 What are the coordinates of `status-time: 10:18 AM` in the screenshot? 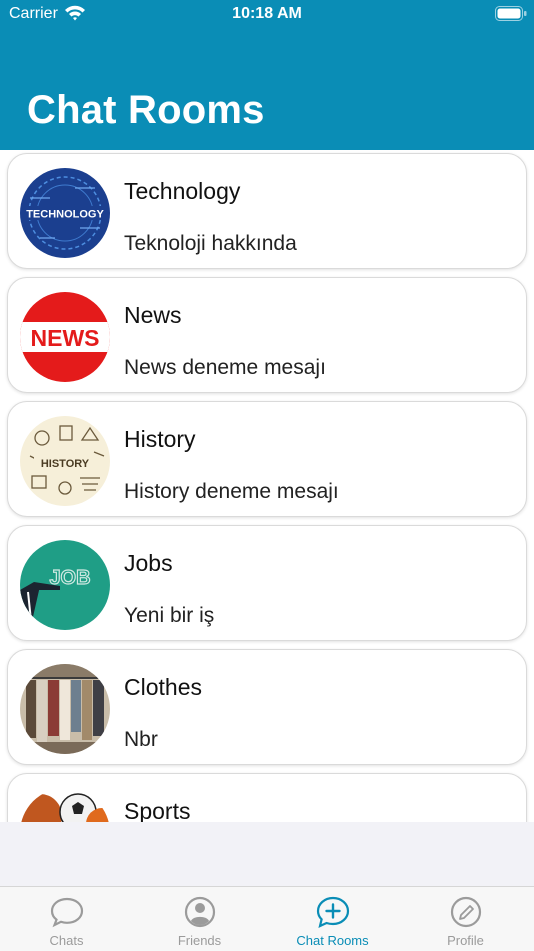 It's located at (267, 13).